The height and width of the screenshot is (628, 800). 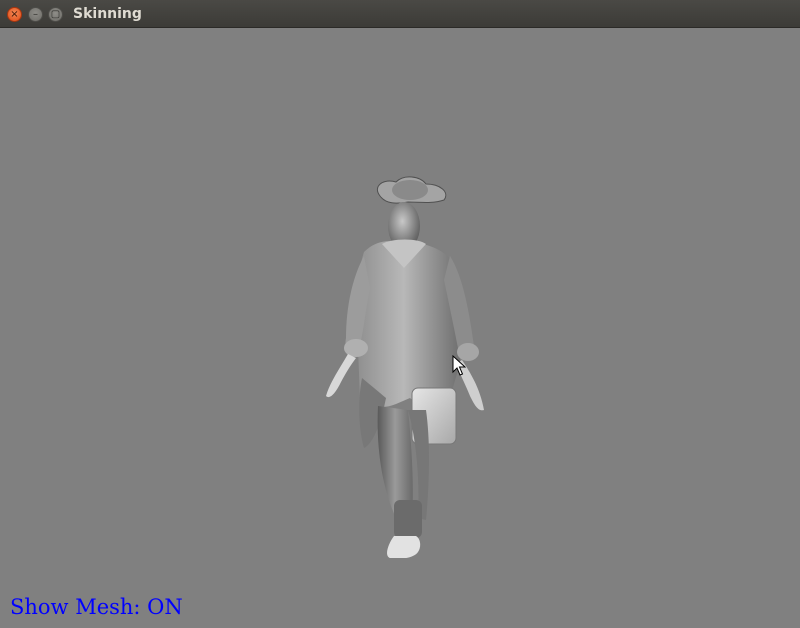 What do you see at coordinates (408, 324) in the screenshot?
I see `coat-torso` at bounding box center [408, 324].